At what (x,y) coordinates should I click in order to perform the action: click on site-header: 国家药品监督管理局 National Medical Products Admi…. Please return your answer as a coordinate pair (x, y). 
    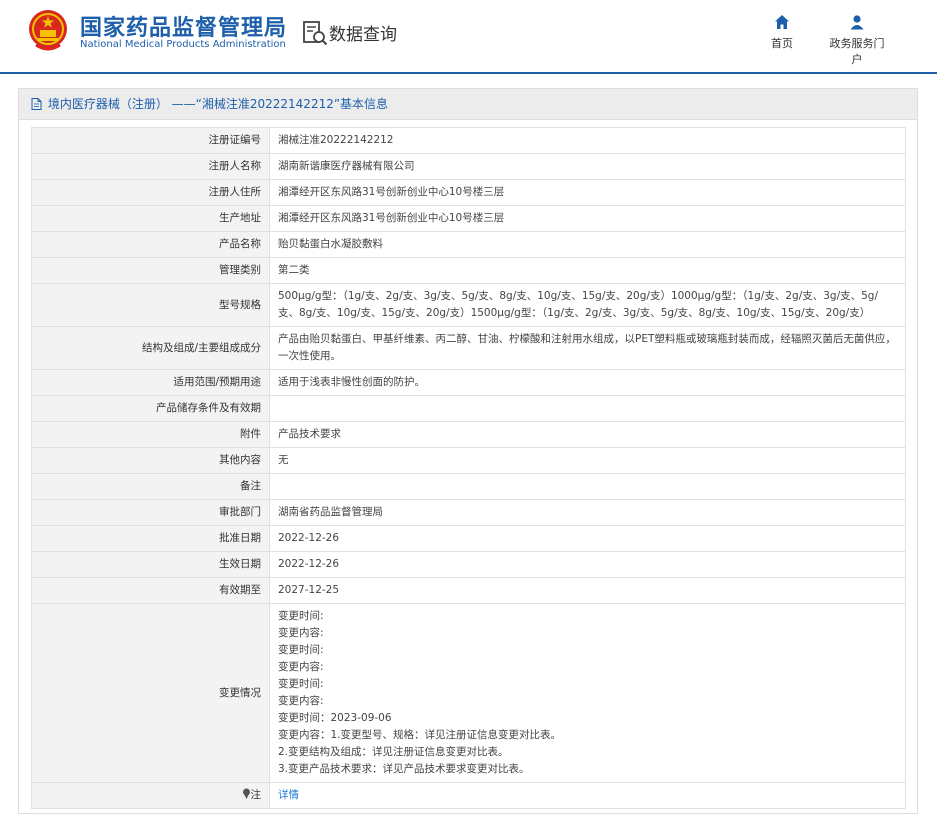
    Looking at the image, I should click on (468, 37).